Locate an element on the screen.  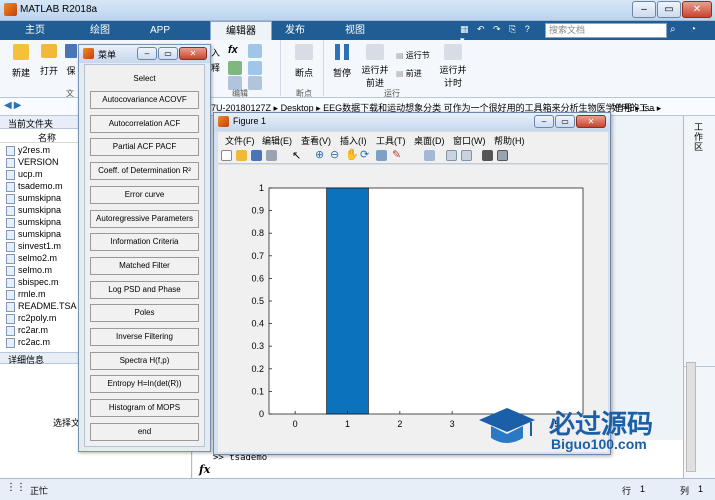
tab-plots: 绘图 is located at coordinates (100, 30).